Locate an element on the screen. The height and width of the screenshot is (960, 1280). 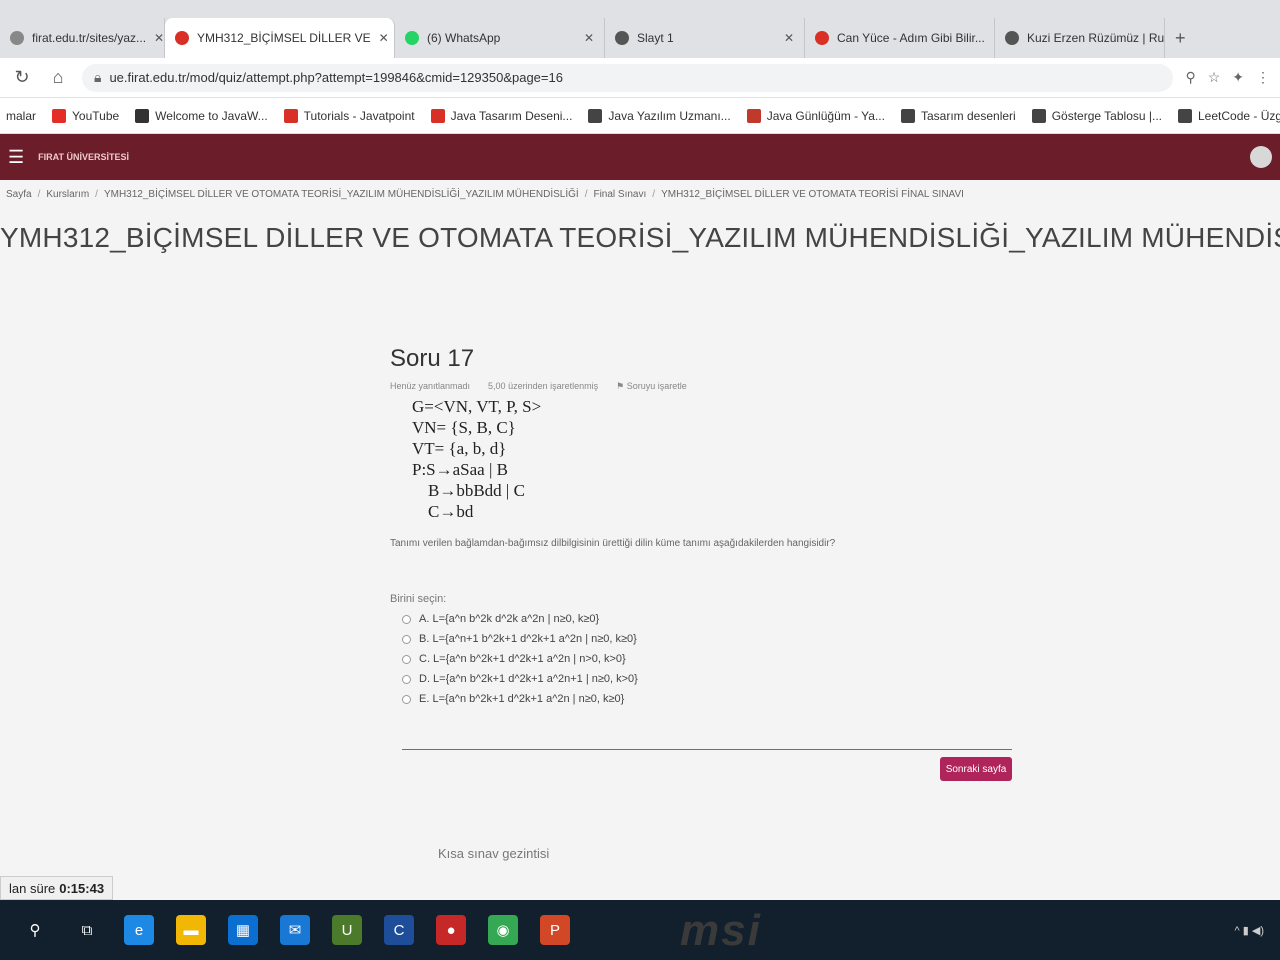
mail-icon: ✉ is located at coordinates (295, 930).